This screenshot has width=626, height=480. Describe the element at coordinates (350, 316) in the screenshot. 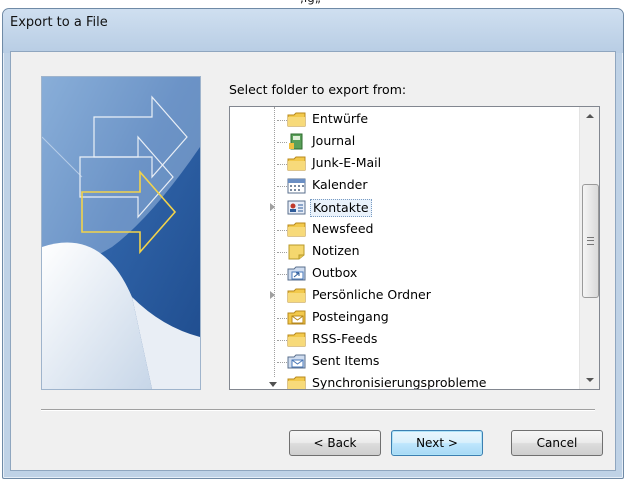

I see `tree-item-label: Posteingang` at that location.